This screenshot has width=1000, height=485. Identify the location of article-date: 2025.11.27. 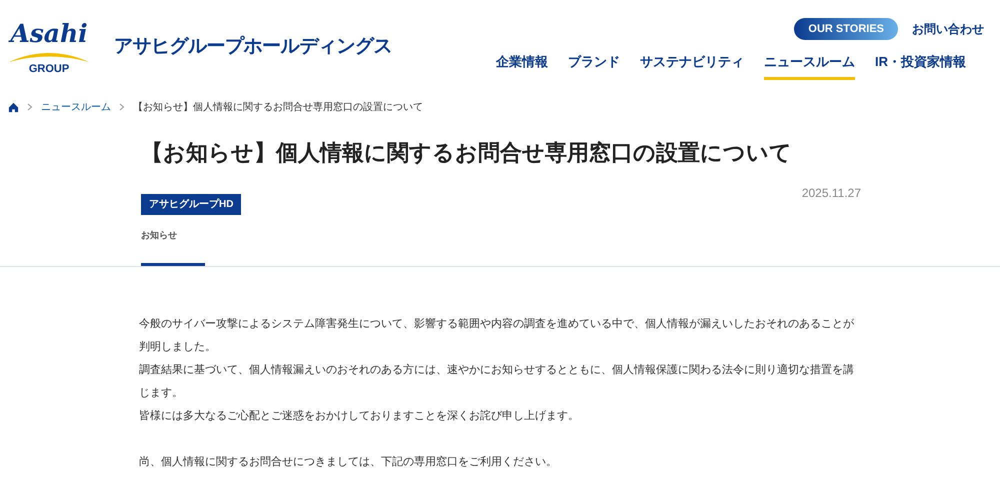
(831, 193).